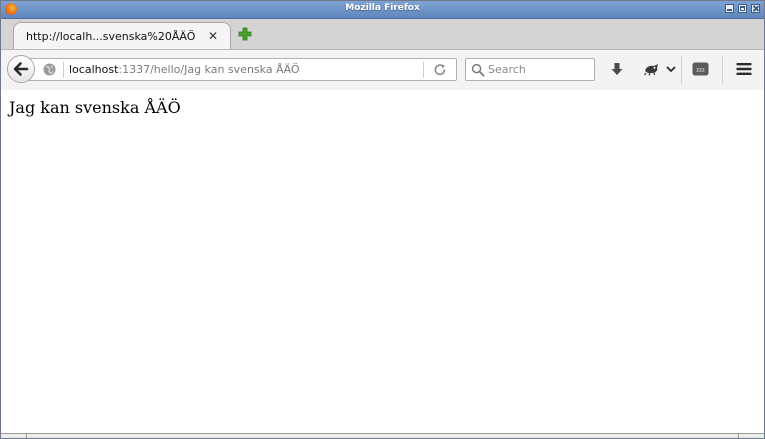  I want to click on title-bar: Mozilla Firefox, so click(382, 10).